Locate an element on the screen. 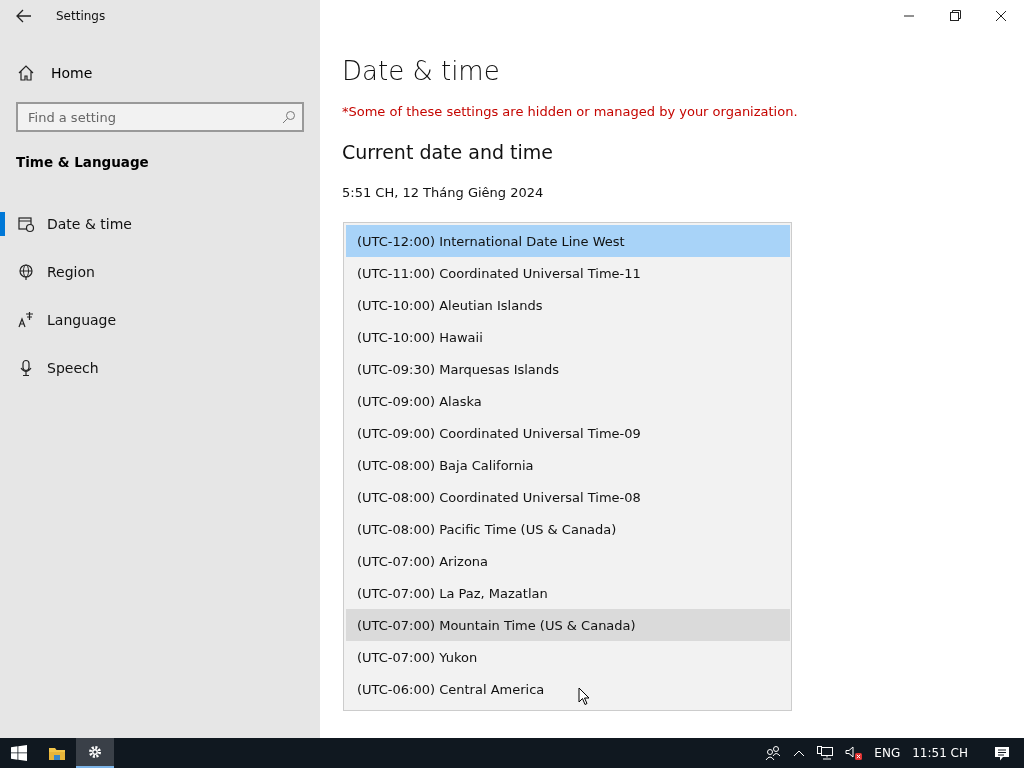  people-icon is located at coordinates (773, 753).